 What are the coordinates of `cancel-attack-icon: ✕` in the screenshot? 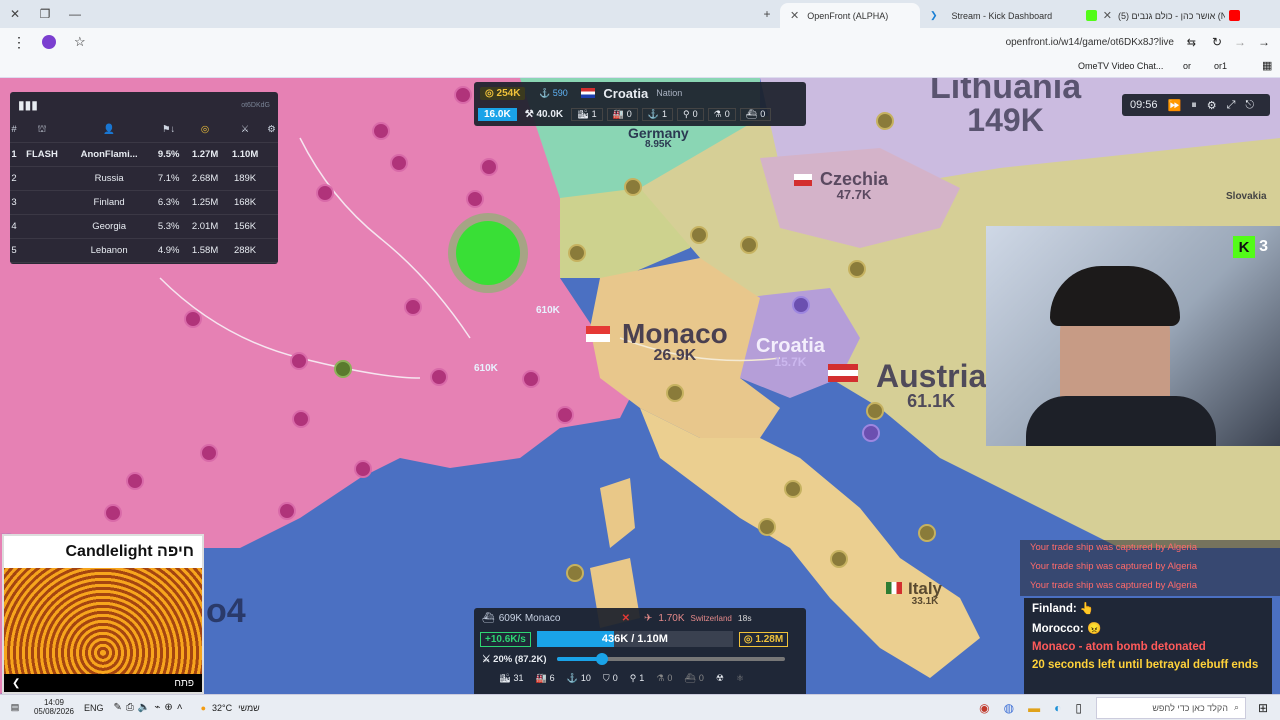 It's located at (626, 618).